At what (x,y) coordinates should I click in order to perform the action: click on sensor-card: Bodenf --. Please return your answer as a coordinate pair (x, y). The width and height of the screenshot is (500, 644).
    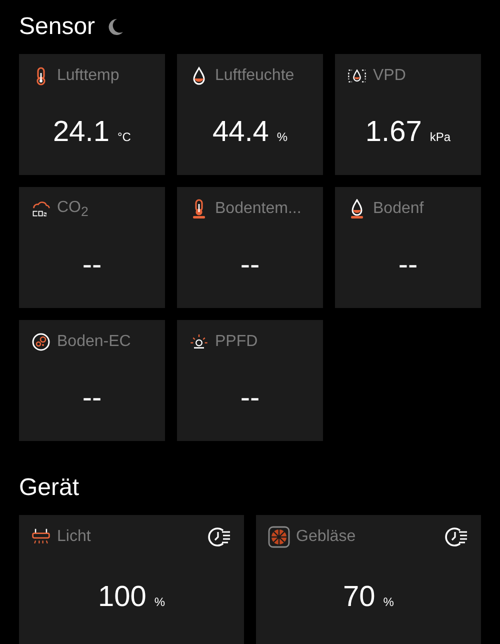
    Looking at the image, I should click on (408, 247).